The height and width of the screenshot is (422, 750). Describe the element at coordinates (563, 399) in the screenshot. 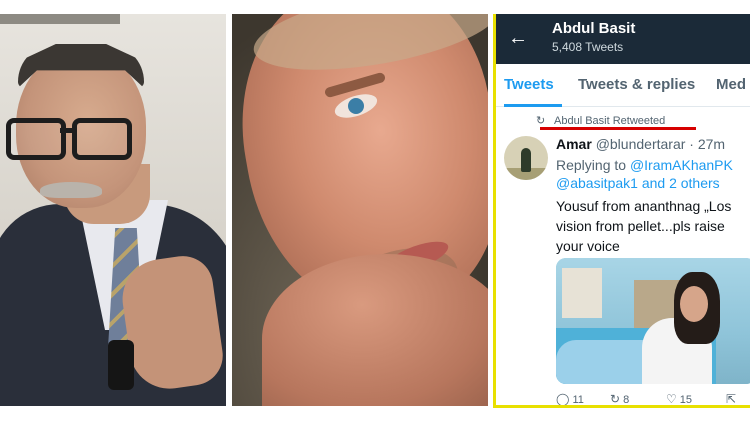

I see `reply-icon: ◯` at that location.